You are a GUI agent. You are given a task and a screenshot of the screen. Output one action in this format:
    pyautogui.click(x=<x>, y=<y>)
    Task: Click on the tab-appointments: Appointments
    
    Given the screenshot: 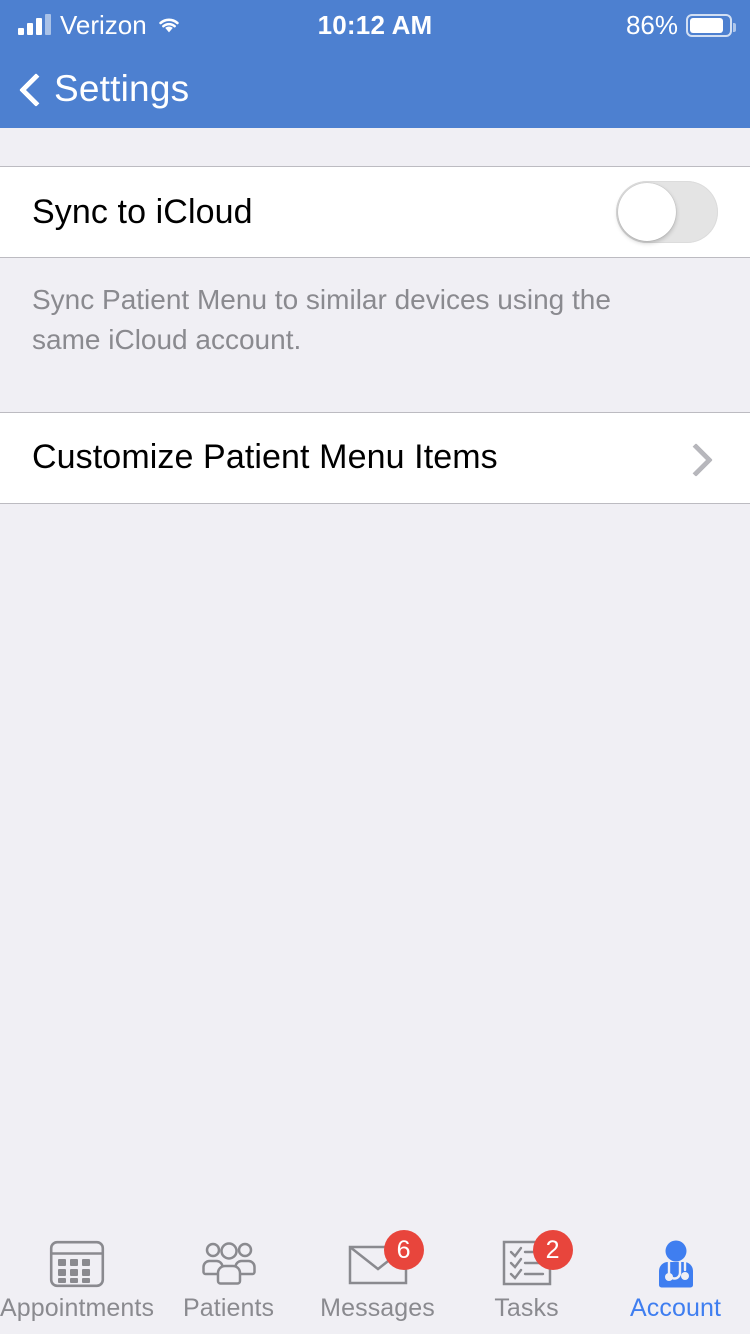 What is the action you would take?
    pyautogui.click(x=77, y=1282)
    